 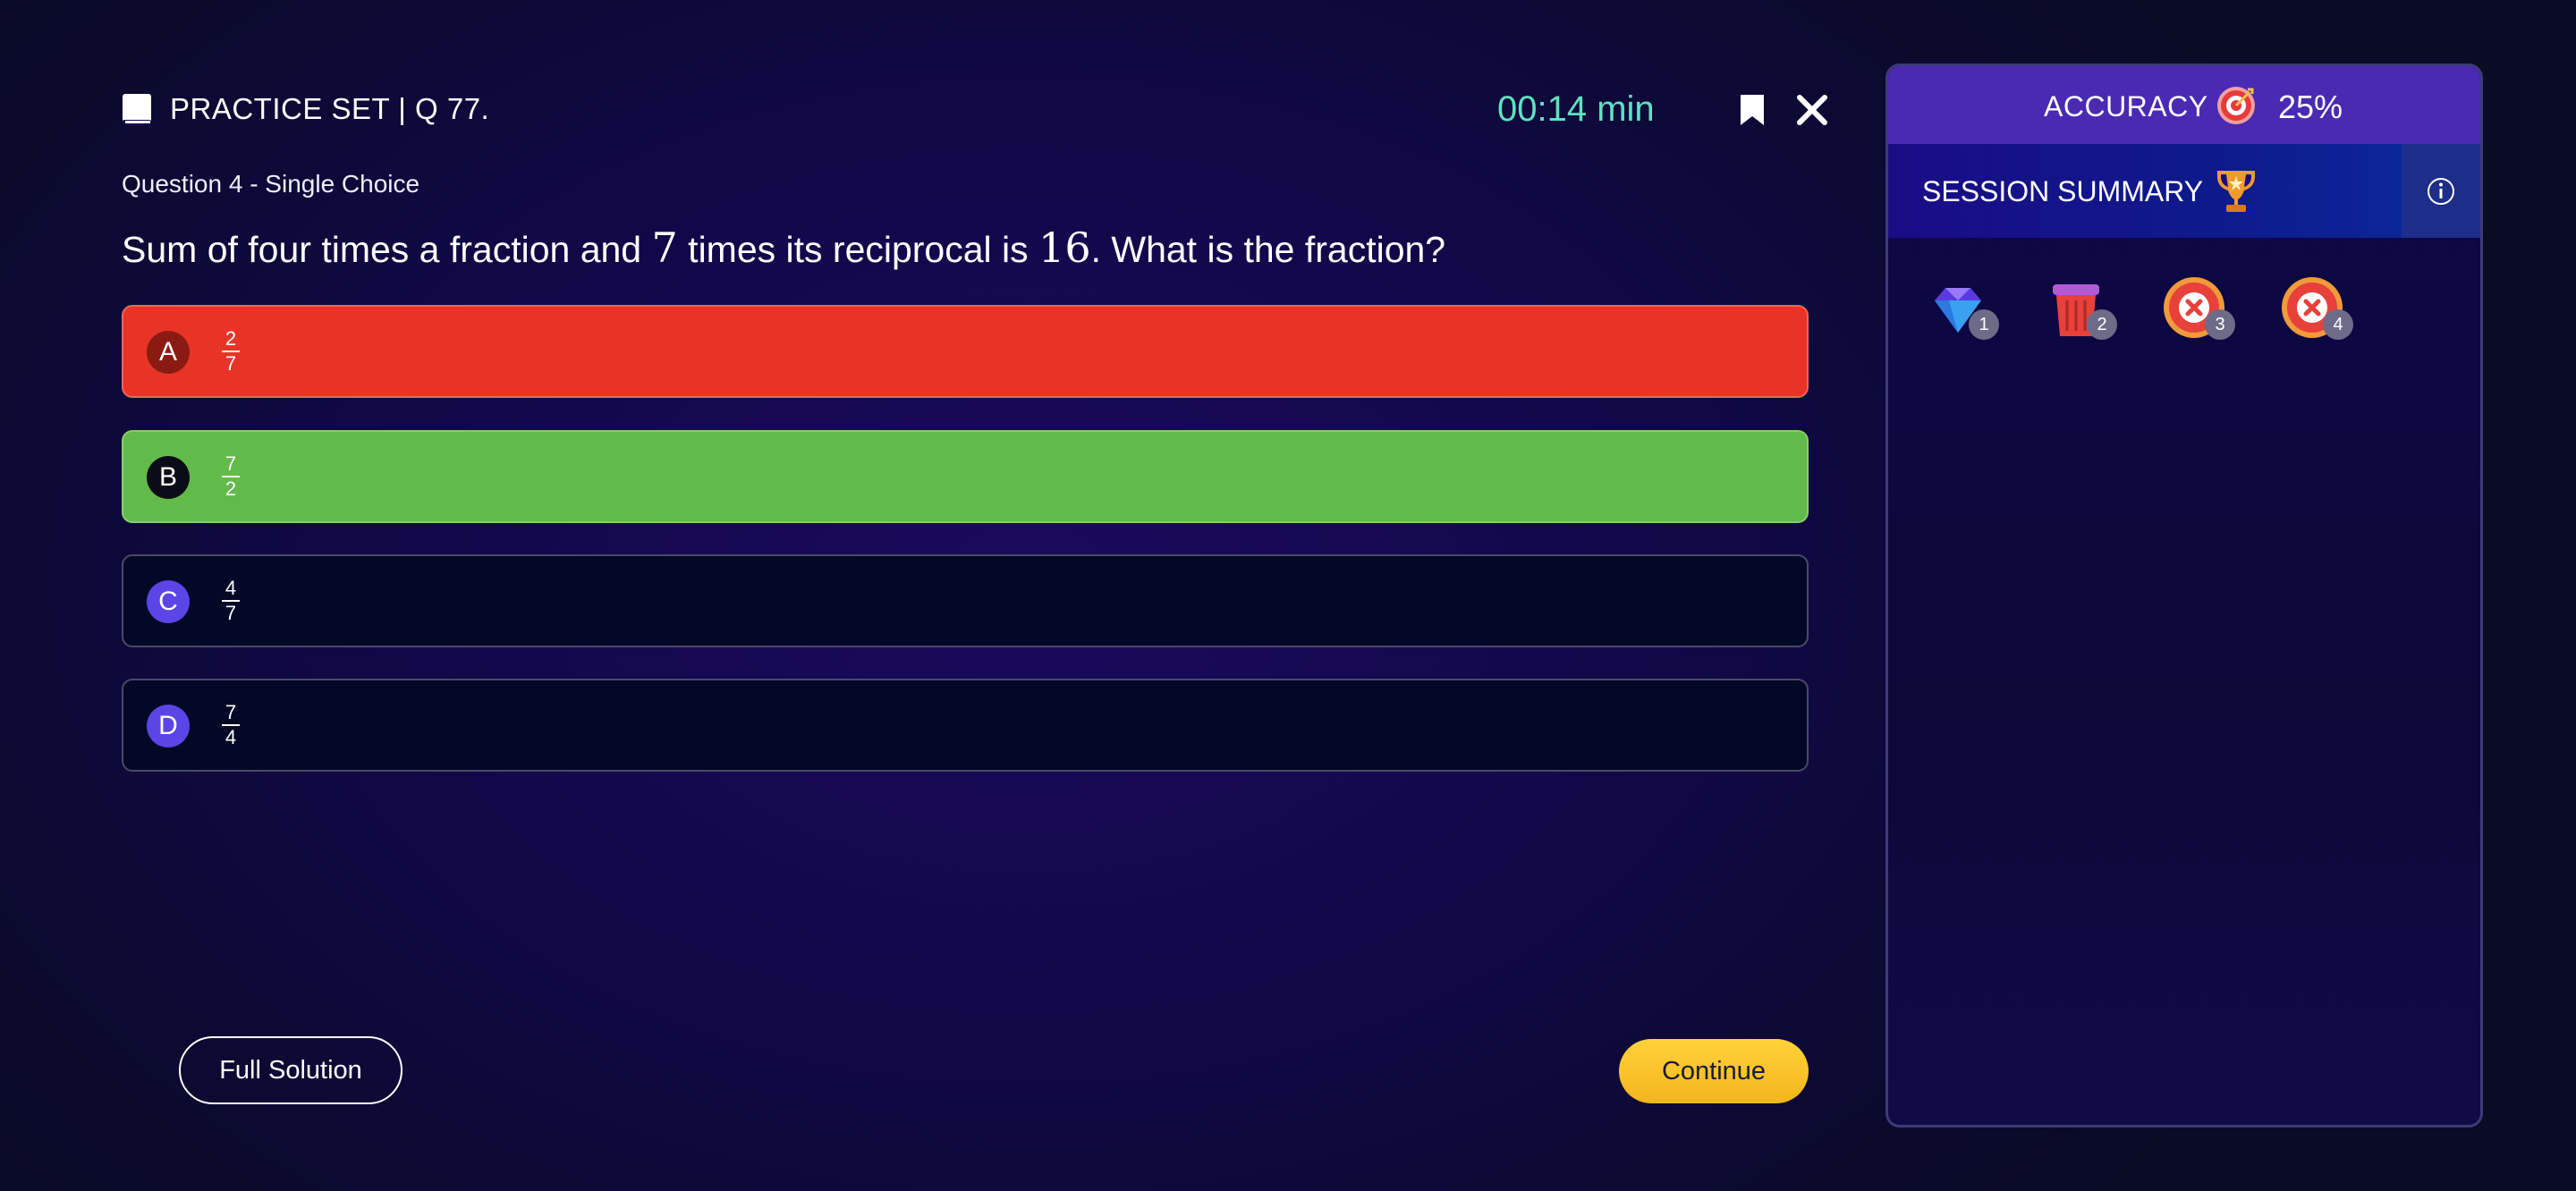 I want to click on fraction-numerator: 4, so click(x=231, y=588).